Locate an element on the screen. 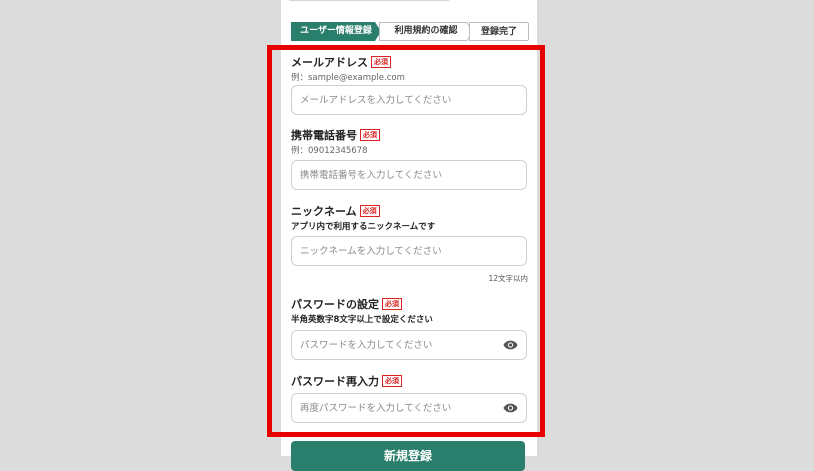 The height and width of the screenshot is (471, 814). password-confirm-input is located at coordinates (392, 408).